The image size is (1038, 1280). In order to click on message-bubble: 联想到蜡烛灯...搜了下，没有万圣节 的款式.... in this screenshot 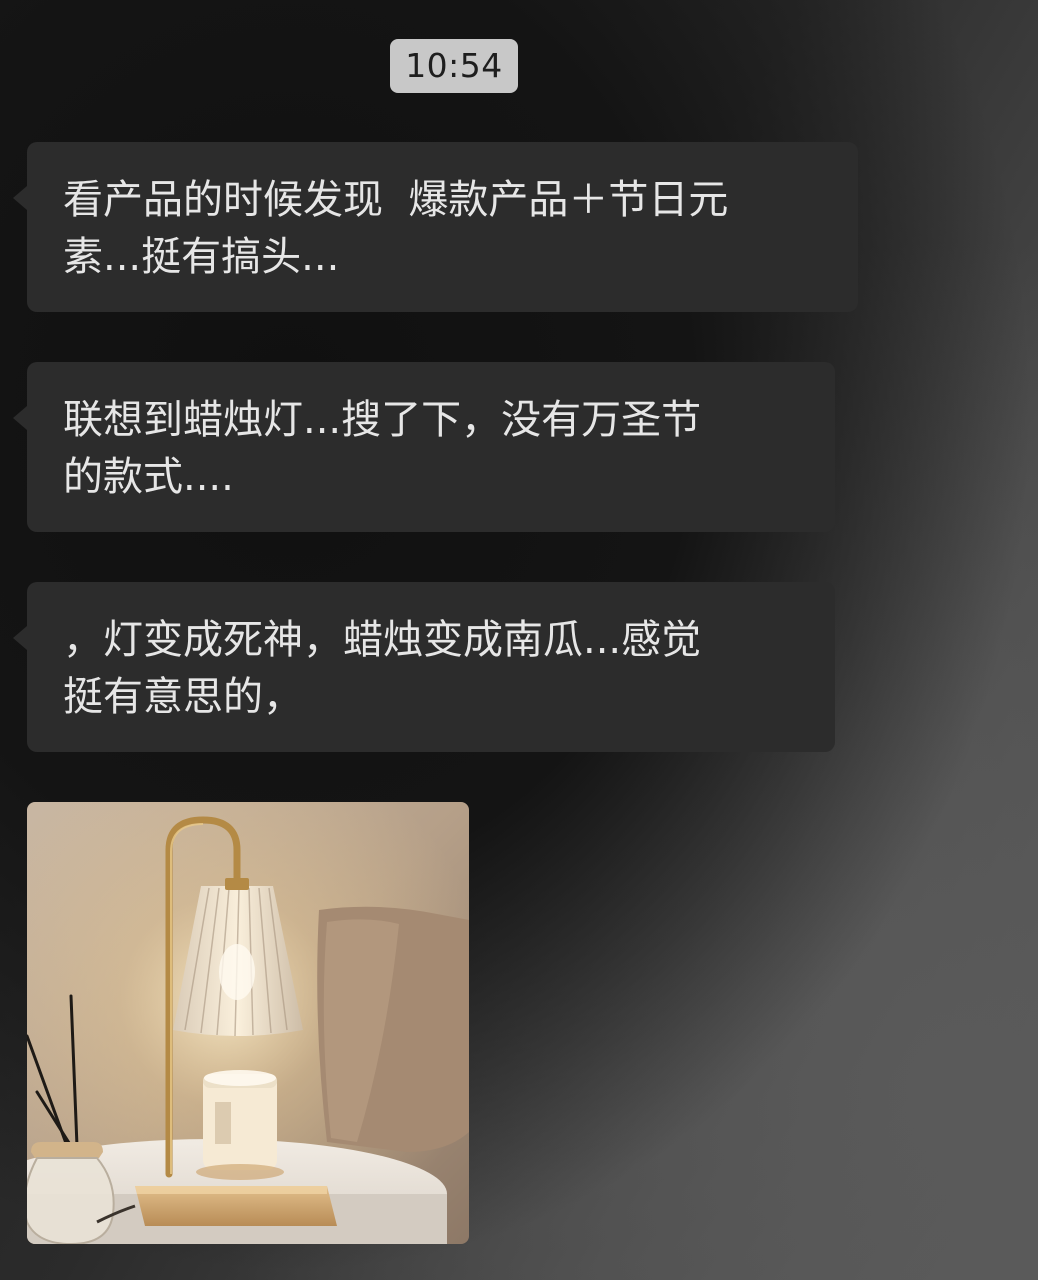, I will do `click(424, 447)`.